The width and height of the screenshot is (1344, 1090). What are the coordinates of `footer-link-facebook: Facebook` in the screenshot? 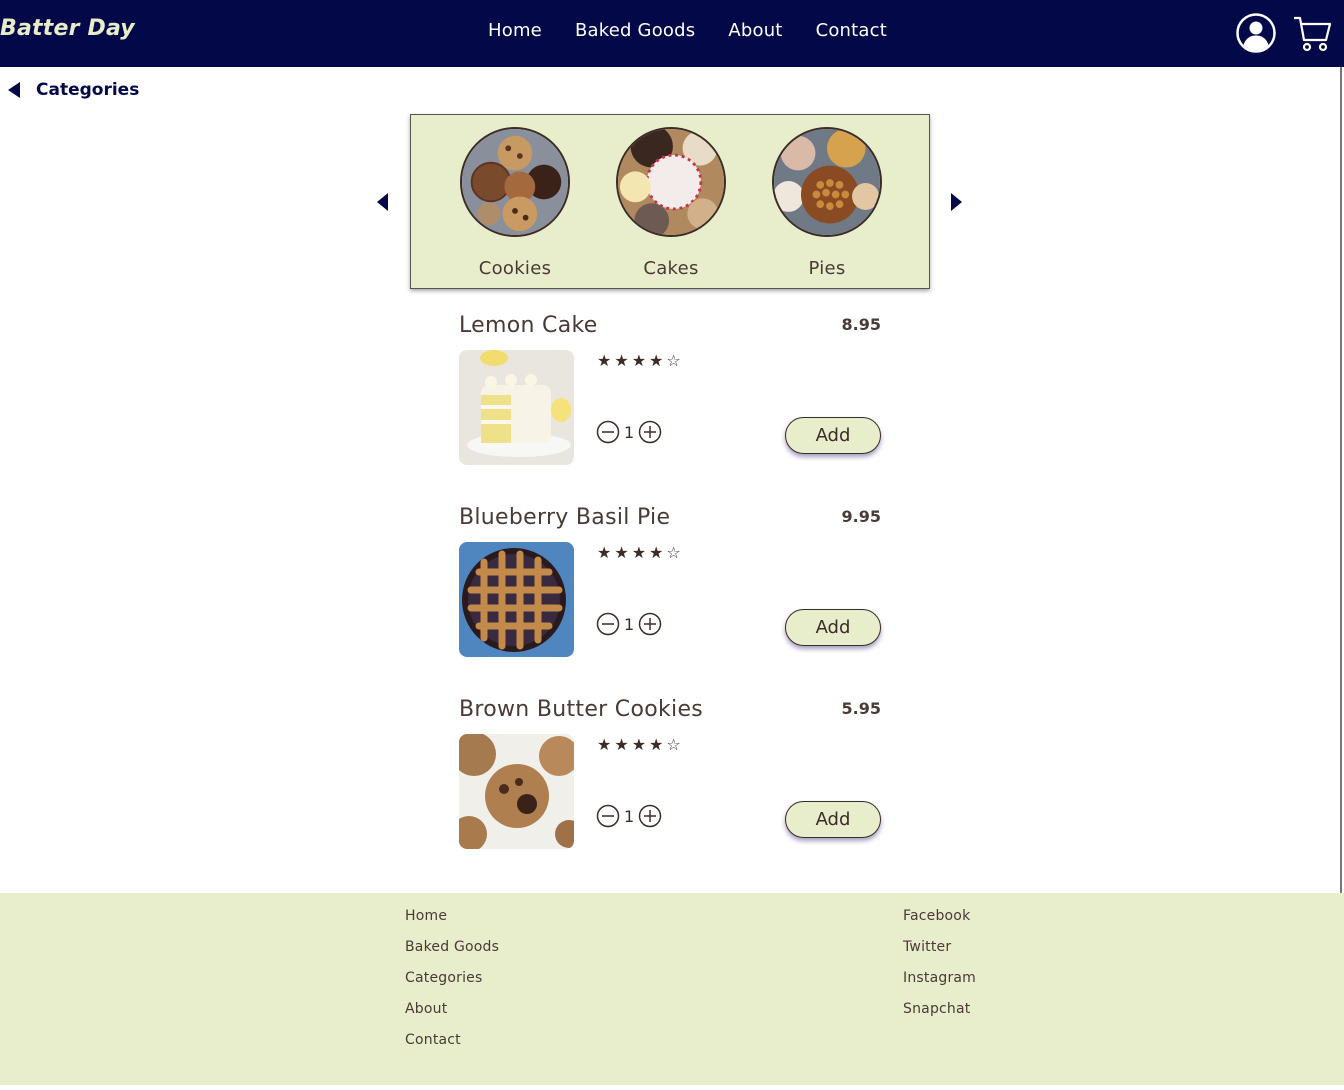 It's located at (939, 916).